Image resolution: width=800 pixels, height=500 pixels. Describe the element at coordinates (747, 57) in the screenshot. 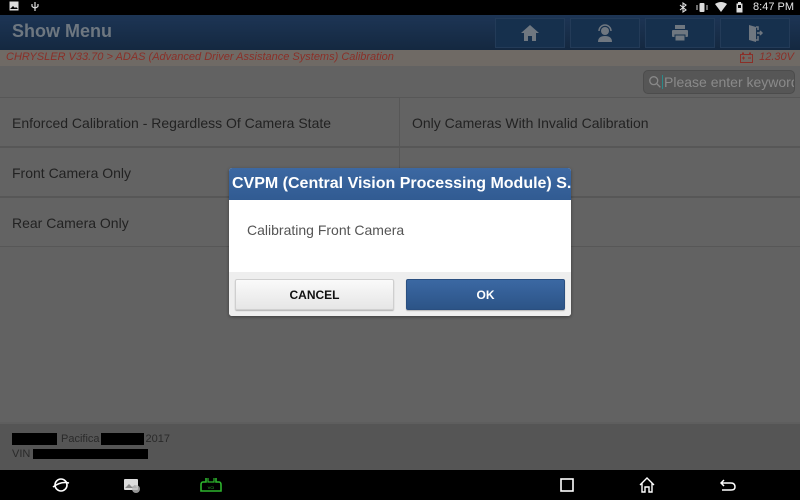

I see `battery-car-icon` at that location.